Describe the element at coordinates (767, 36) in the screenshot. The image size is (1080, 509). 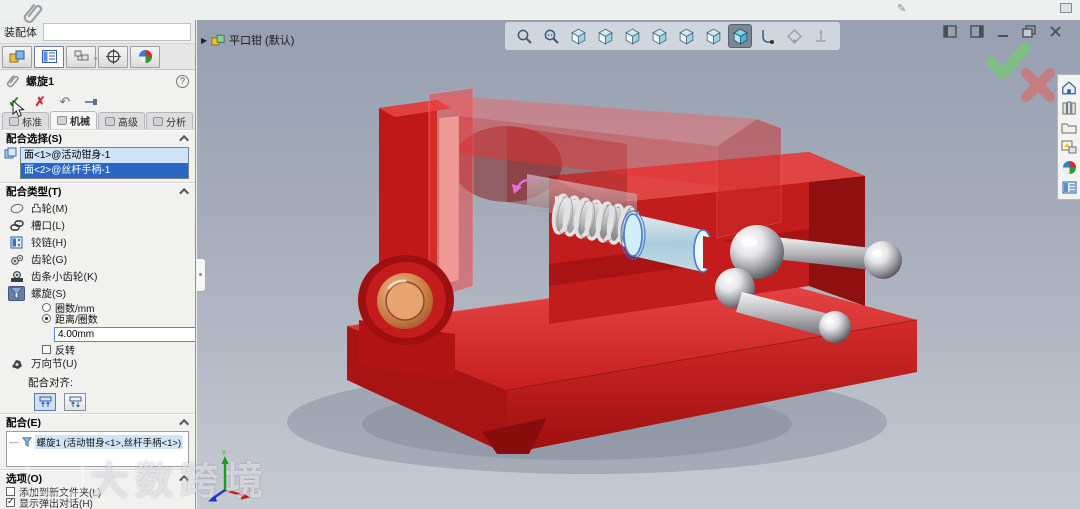
I see `section-view-icon` at that location.